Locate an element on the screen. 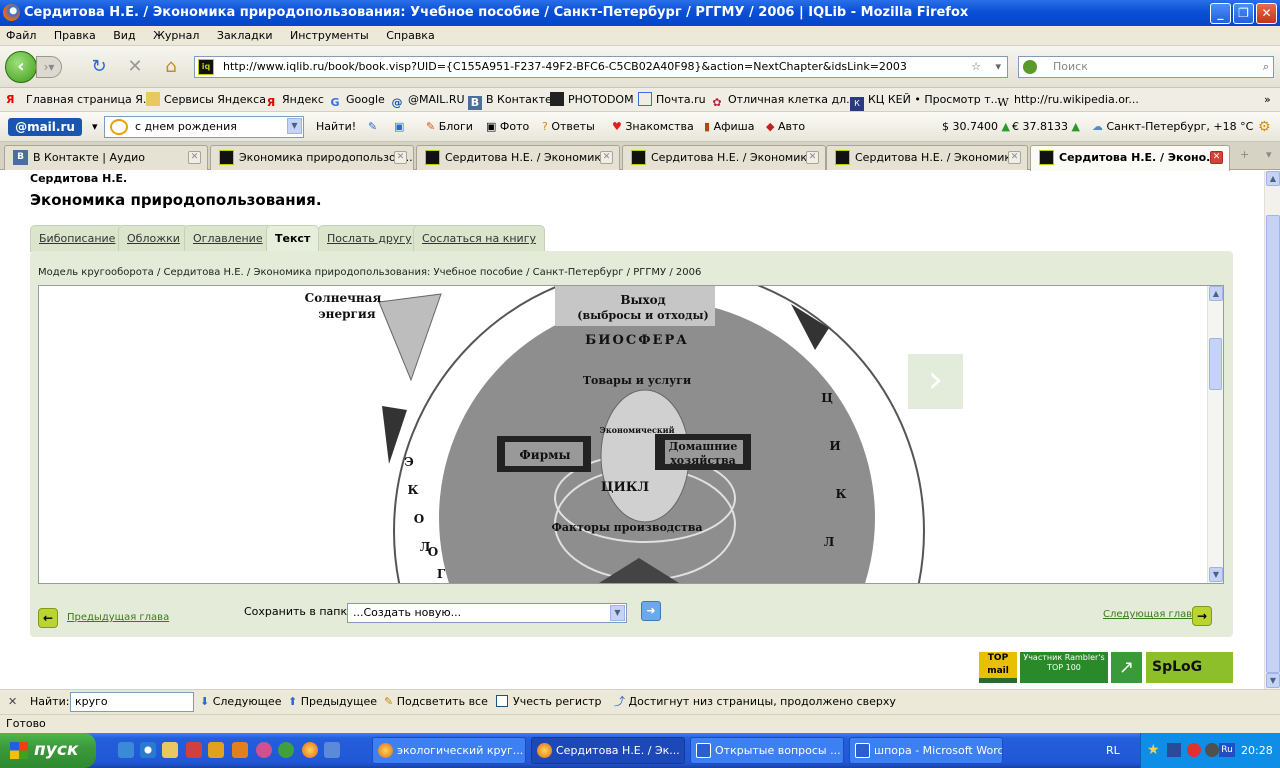  viewer-scroll-thumb is located at coordinates (1215, 364).